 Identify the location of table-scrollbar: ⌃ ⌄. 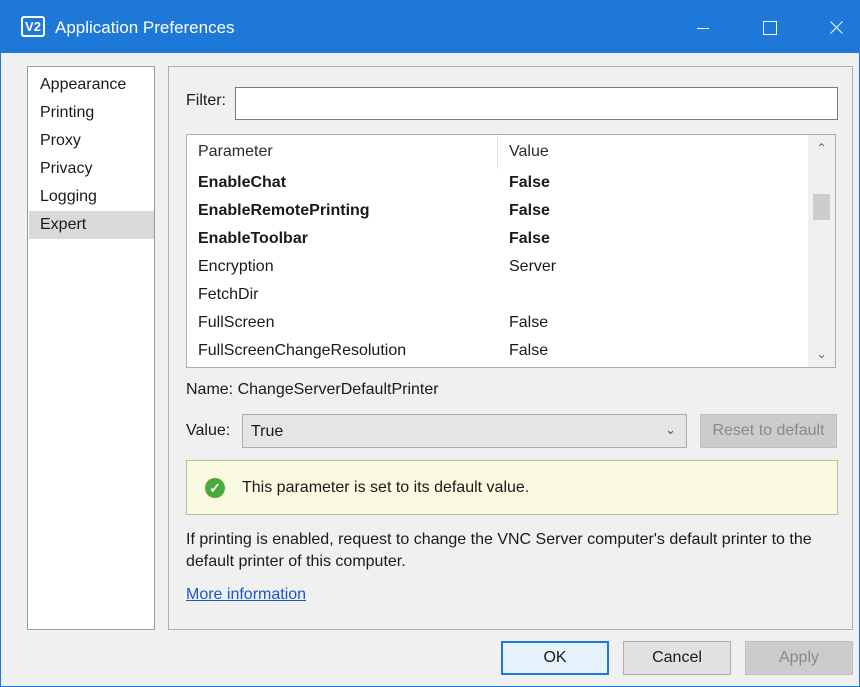
(821, 251).